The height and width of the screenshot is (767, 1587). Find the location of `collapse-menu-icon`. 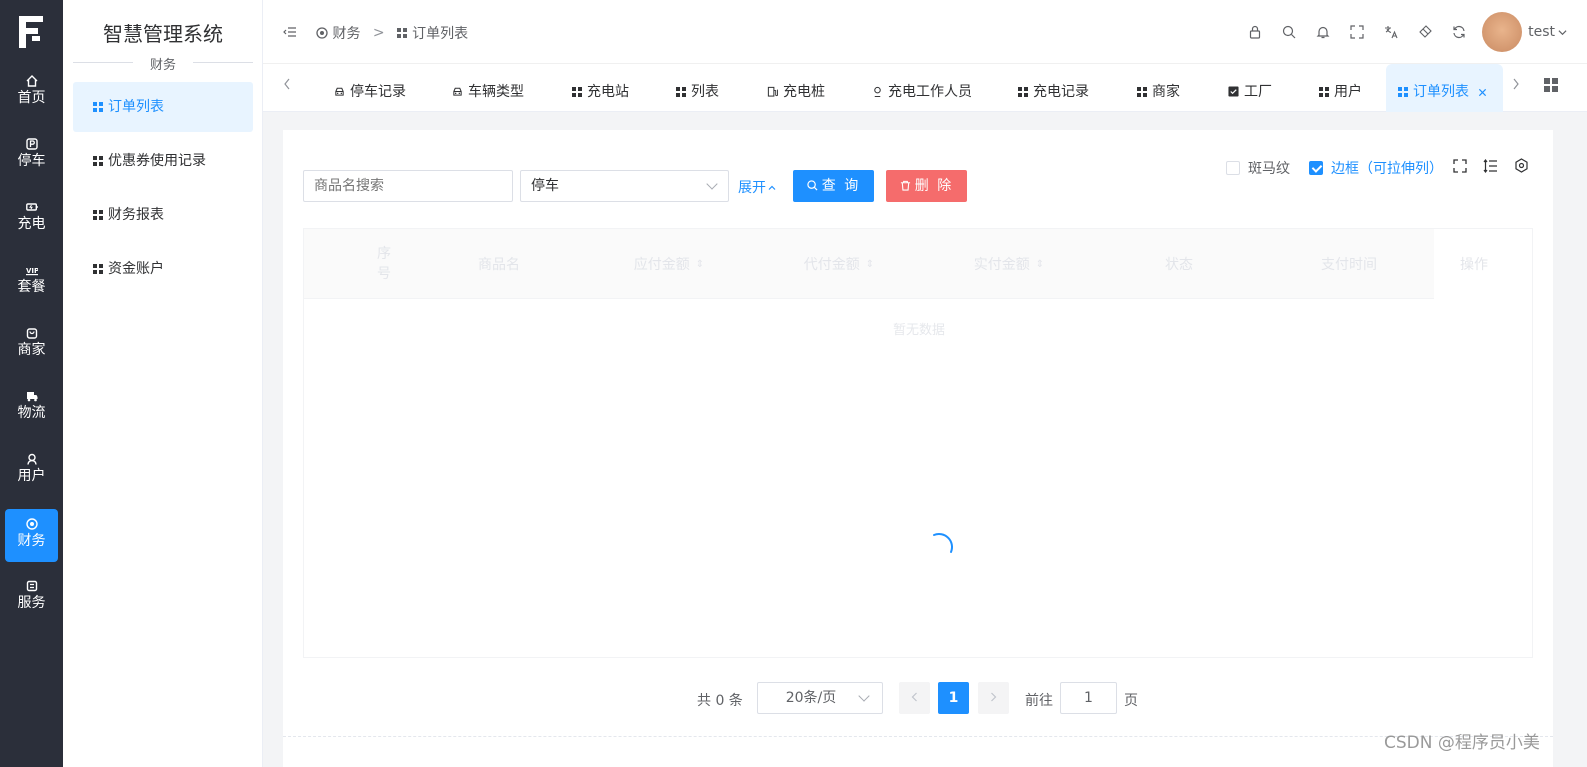

collapse-menu-icon is located at coordinates (290, 32).